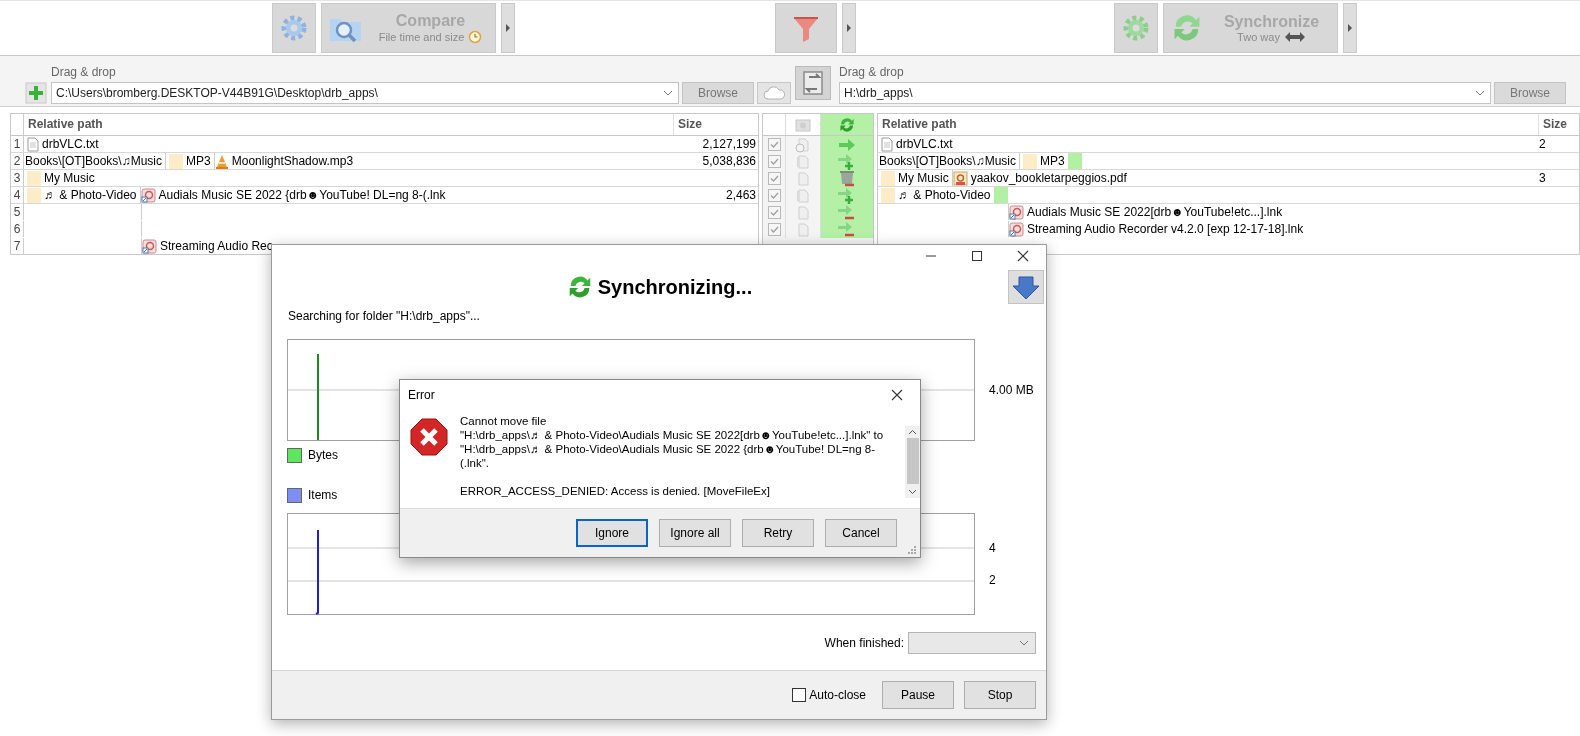 This screenshot has height=736, width=1580. I want to click on folder-path-field: H:\drb_apps\, so click(1165, 93).